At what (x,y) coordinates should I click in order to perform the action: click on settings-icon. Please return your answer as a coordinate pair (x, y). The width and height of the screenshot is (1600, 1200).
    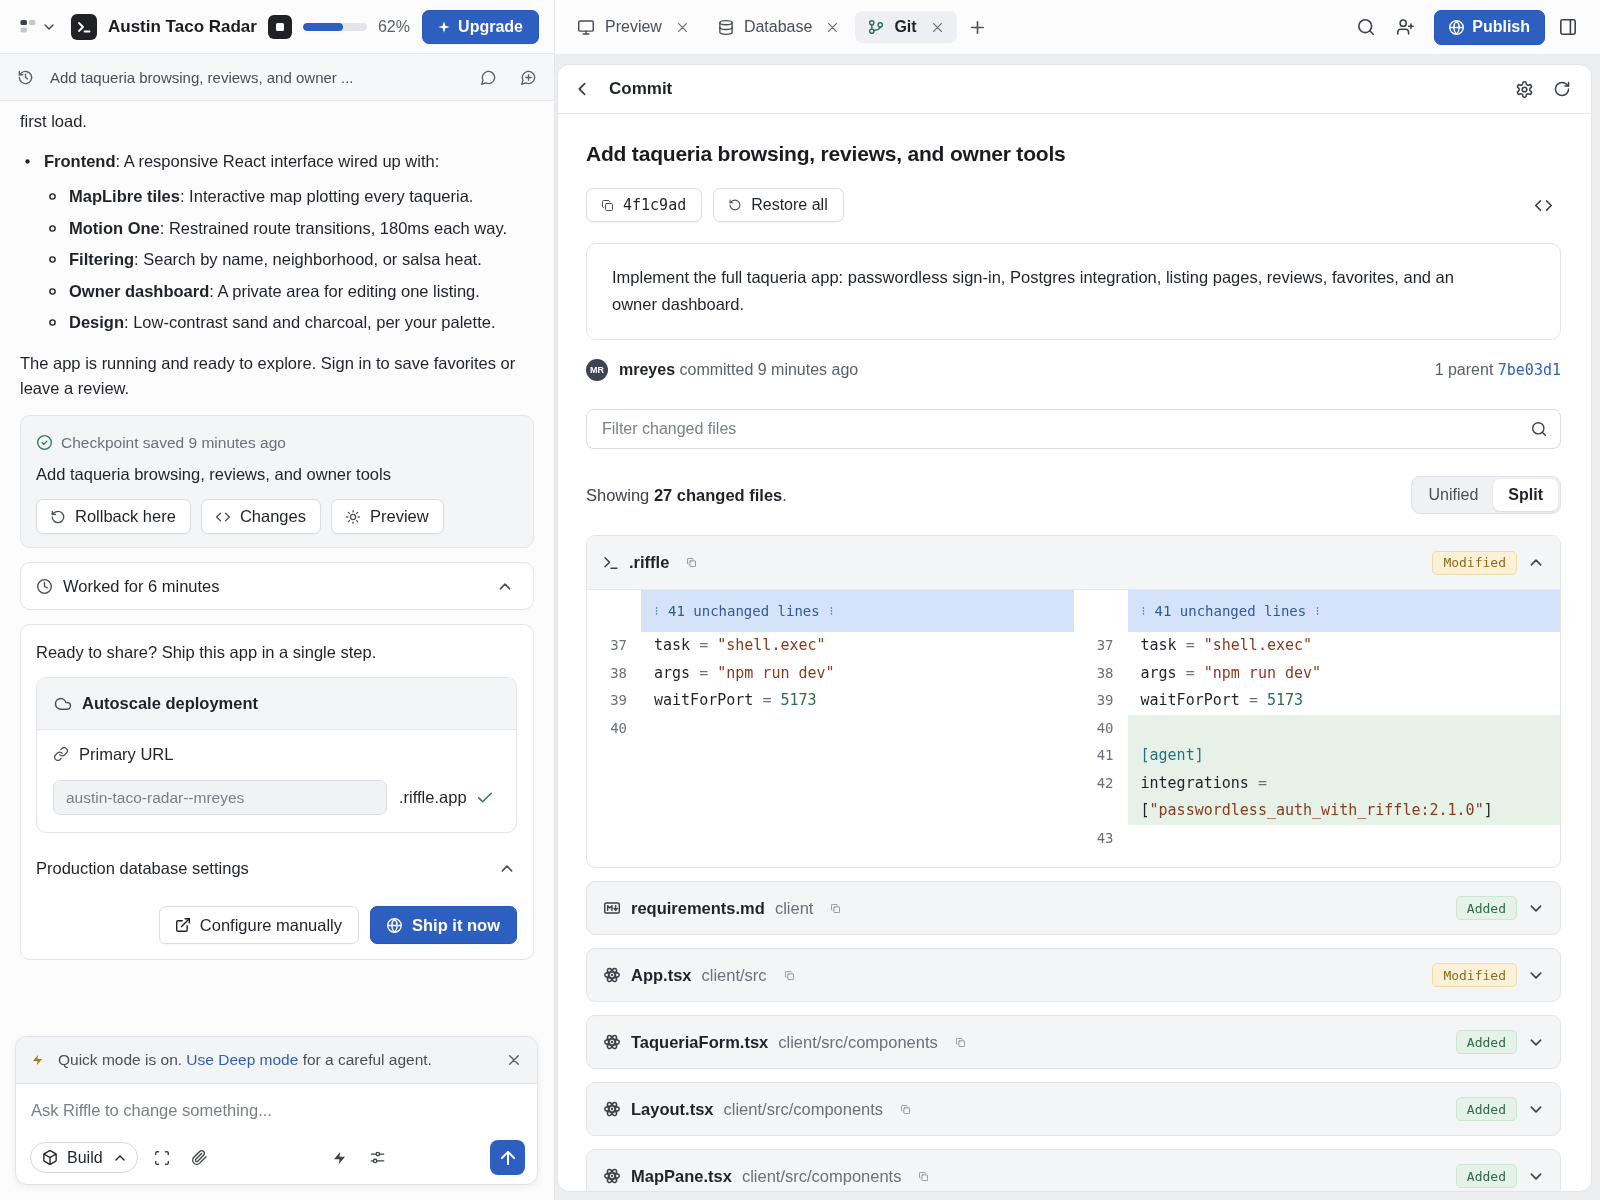
    Looking at the image, I should click on (1524, 89).